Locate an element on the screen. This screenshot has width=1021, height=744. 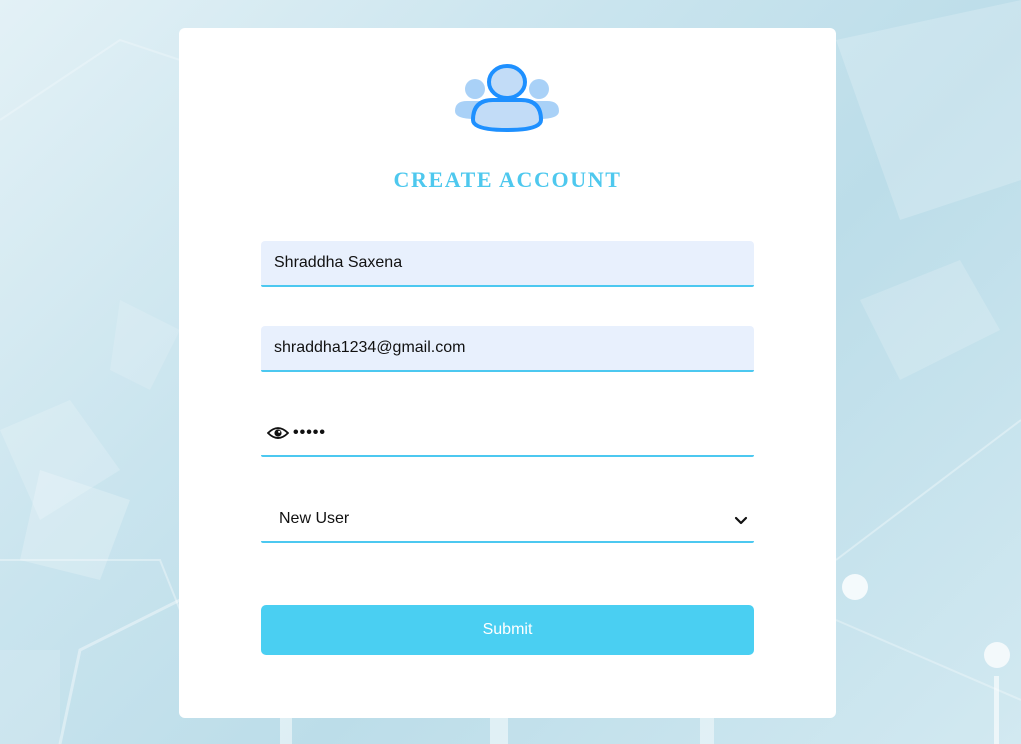
password-field: ••••• is located at coordinates (507, 434).